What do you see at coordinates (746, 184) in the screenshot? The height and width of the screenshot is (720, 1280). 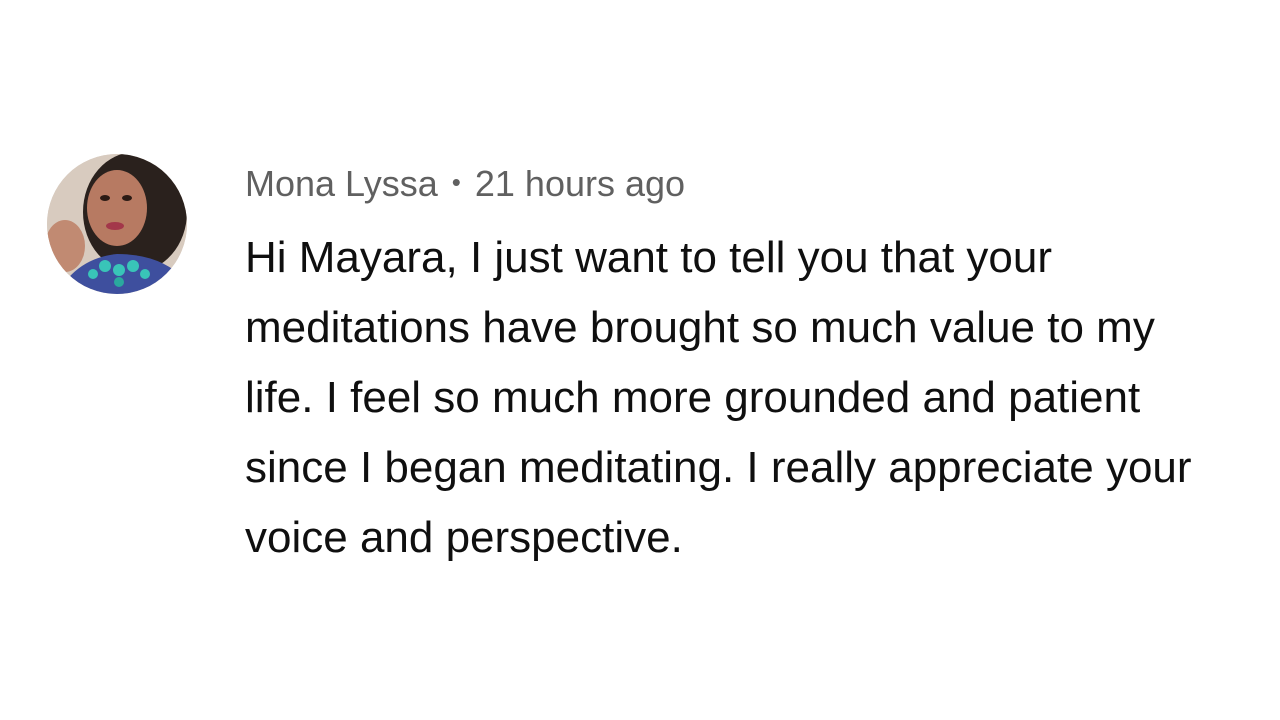 I see `comment-header: Mona Lyssa • 21 hours ago` at bounding box center [746, 184].